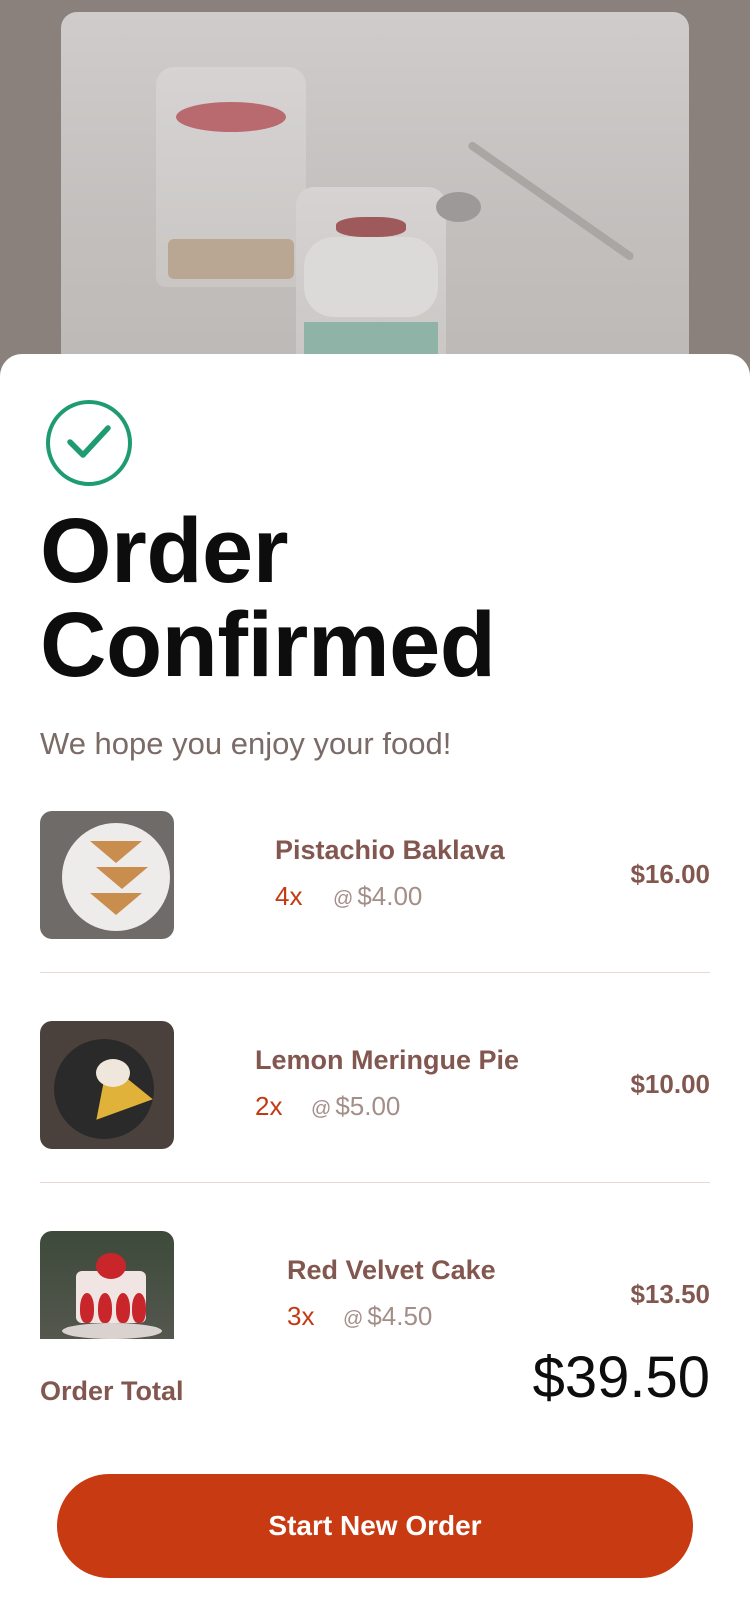 This screenshot has height=1618, width=750. What do you see at coordinates (89, 443) in the screenshot?
I see `check-circle-icon` at bounding box center [89, 443].